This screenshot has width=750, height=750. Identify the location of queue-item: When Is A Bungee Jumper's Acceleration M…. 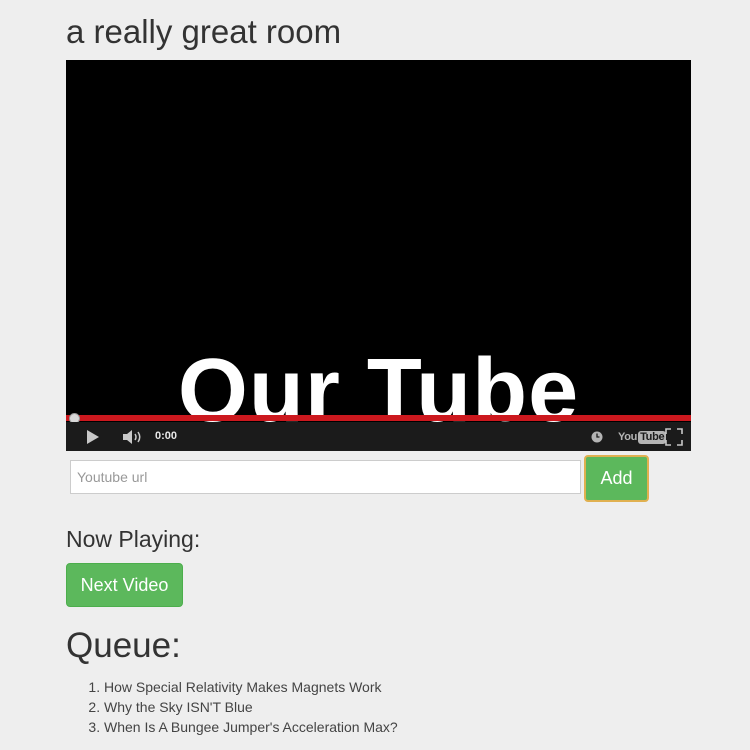
(251, 727).